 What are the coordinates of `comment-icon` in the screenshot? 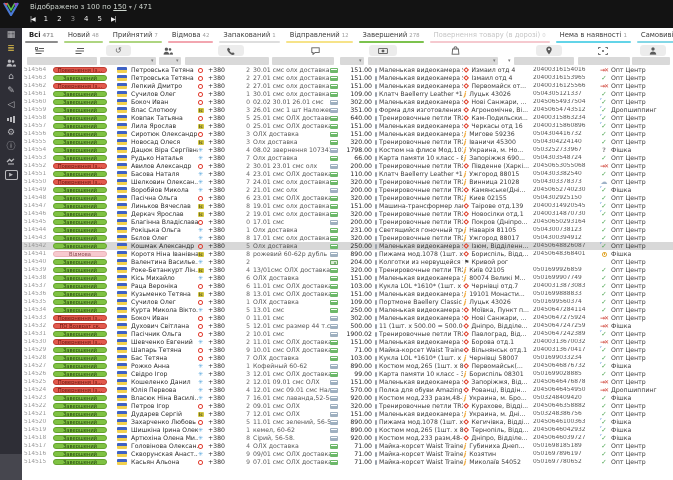 It's located at (315, 50).